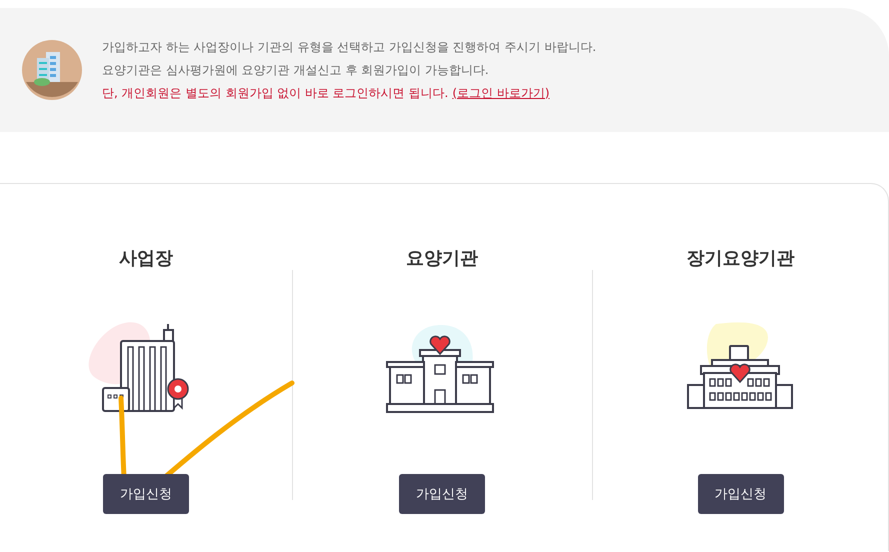 The height and width of the screenshot is (552, 889). I want to click on notice-text: 요양기관은 심사평가원에 요양기관 개설신고 후 회원가입이 가능합니다., so click(296, 70).